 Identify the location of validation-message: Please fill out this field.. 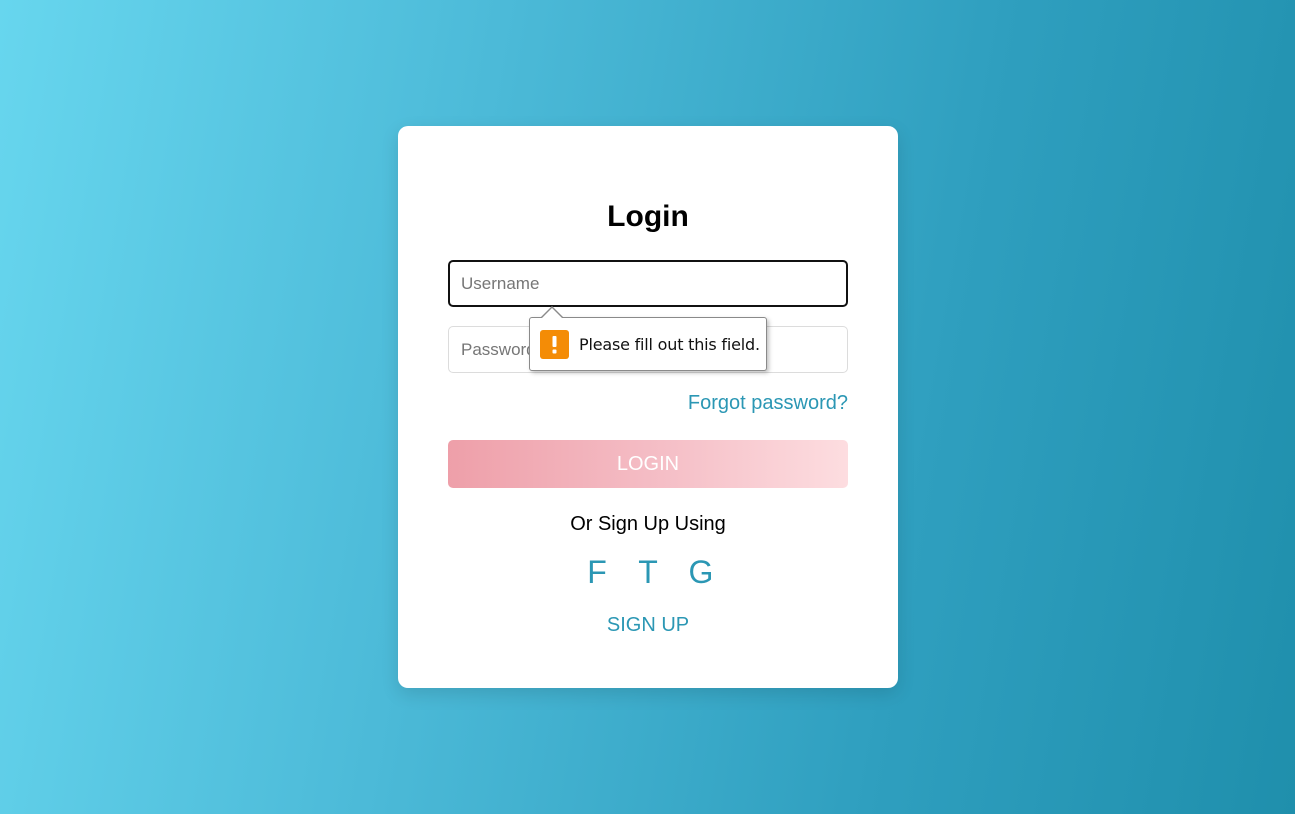
(669, 344).